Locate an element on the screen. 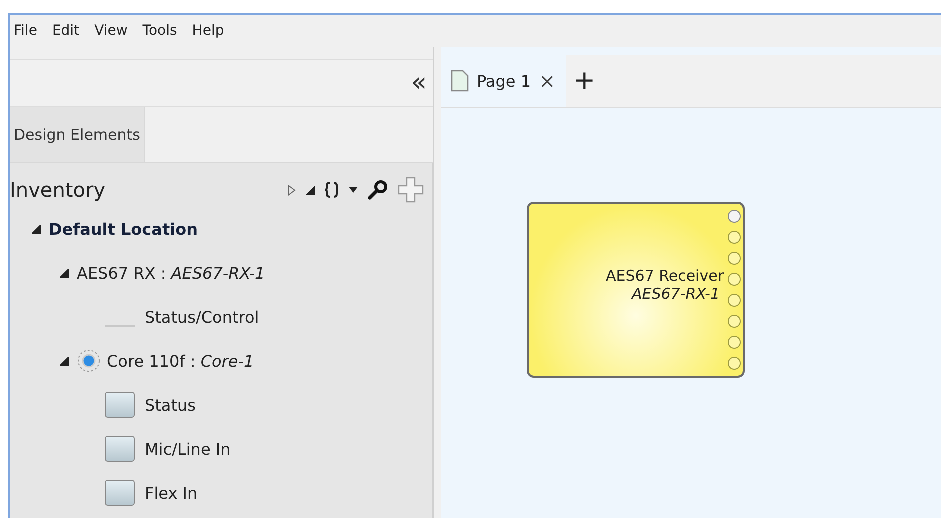 This screenshot has width=941, height=518. menu-item: Edit is located at coordinates (66, 31).